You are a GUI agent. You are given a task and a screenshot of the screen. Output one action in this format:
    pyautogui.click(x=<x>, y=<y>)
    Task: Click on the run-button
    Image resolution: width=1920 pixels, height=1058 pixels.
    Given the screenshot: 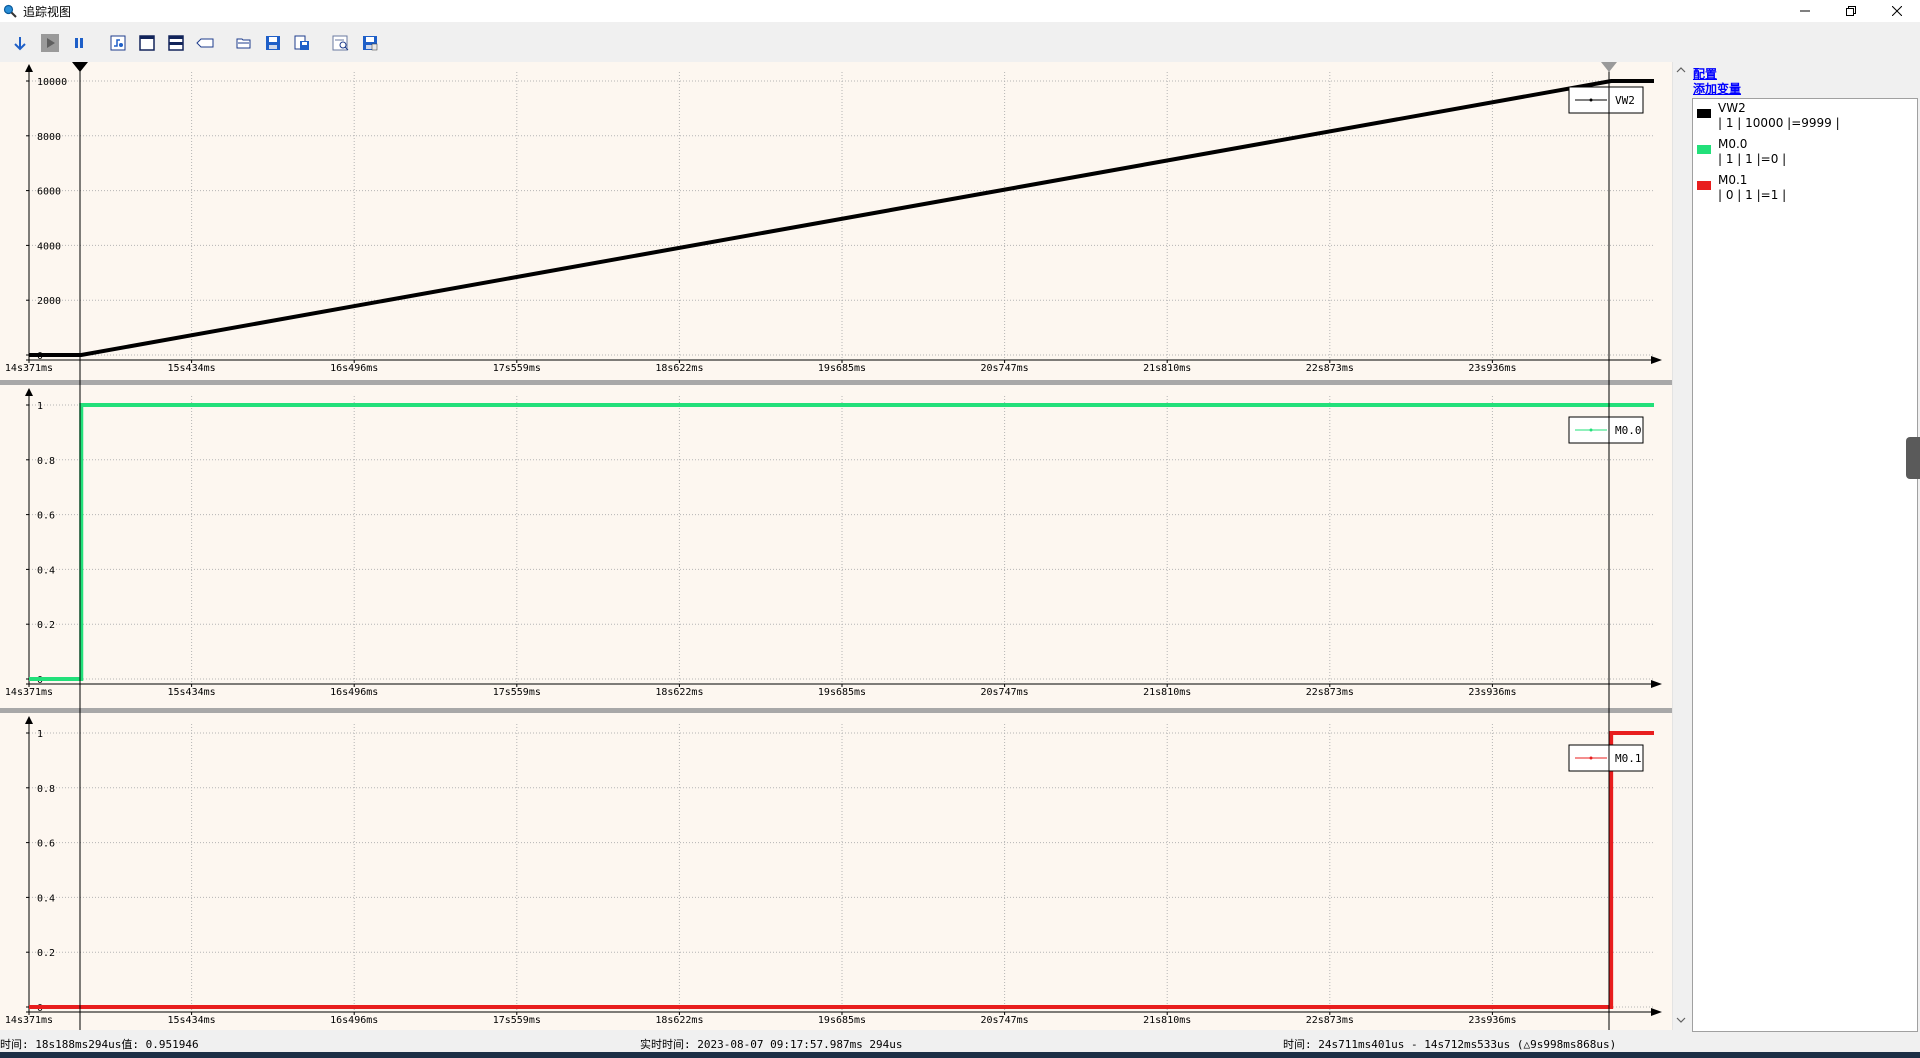 What is the action you would take?
    pyautogui.click(x=50, y=43)
    